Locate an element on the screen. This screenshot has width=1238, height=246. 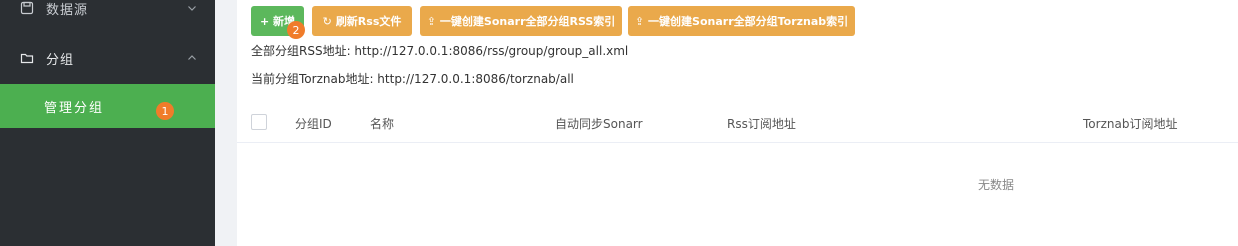
folder-icon is located at coordinates (27, 58).